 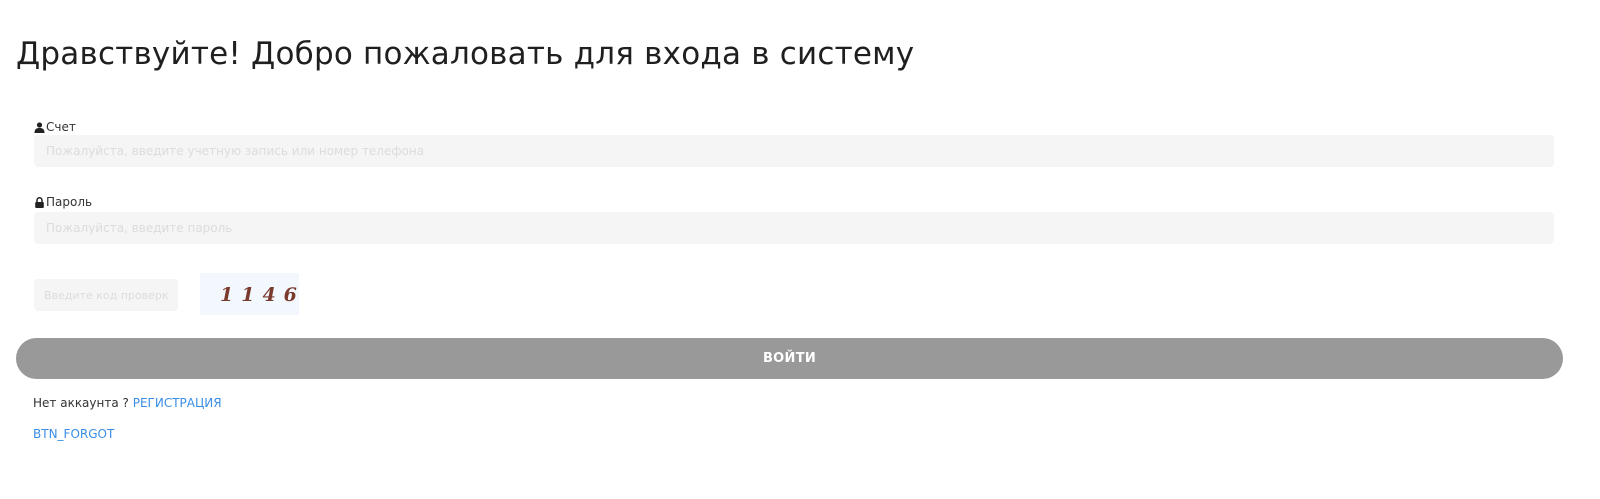 What do you see at coordinates (73, 434) in the screenshot?
I see `forgot-password-link: BTN_FORGOT` at bounding box center [73, 434].